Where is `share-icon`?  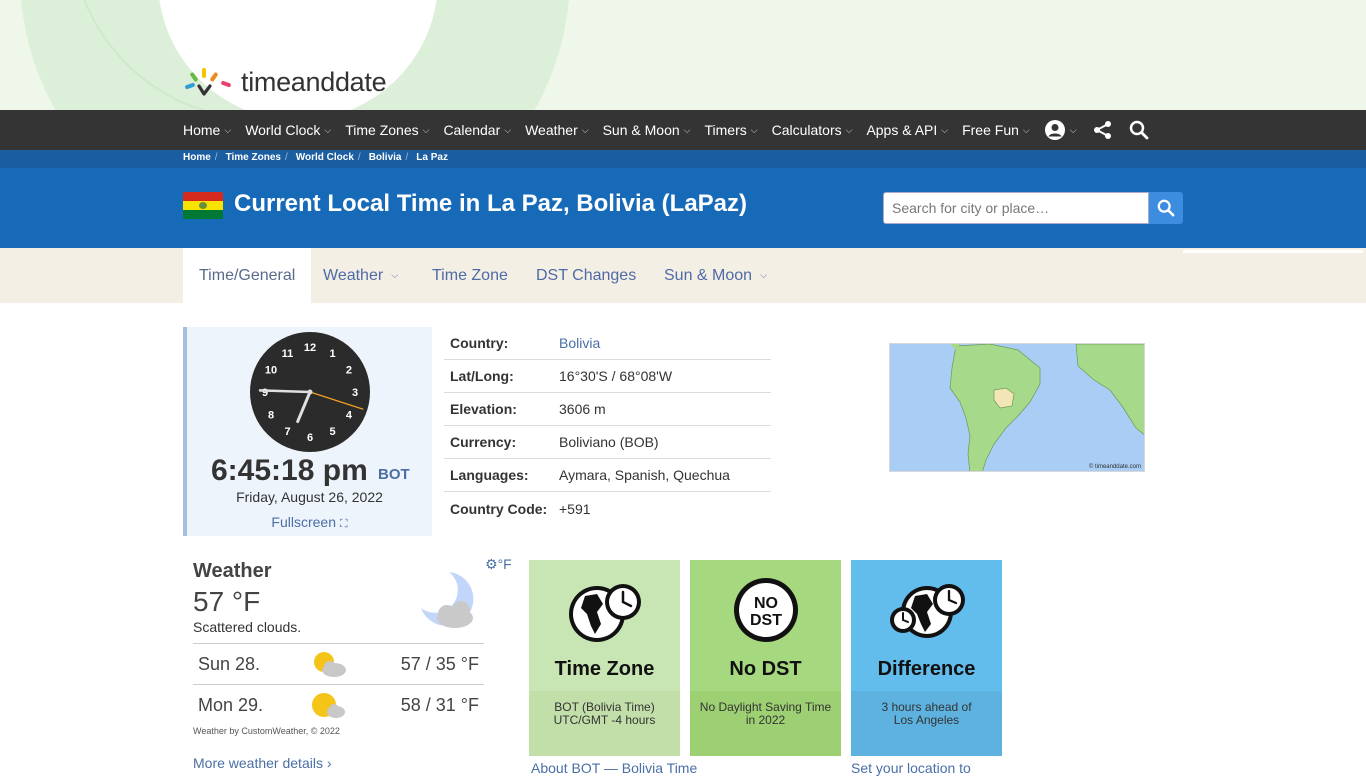
share-icon is located at coordinates (1102, 130).